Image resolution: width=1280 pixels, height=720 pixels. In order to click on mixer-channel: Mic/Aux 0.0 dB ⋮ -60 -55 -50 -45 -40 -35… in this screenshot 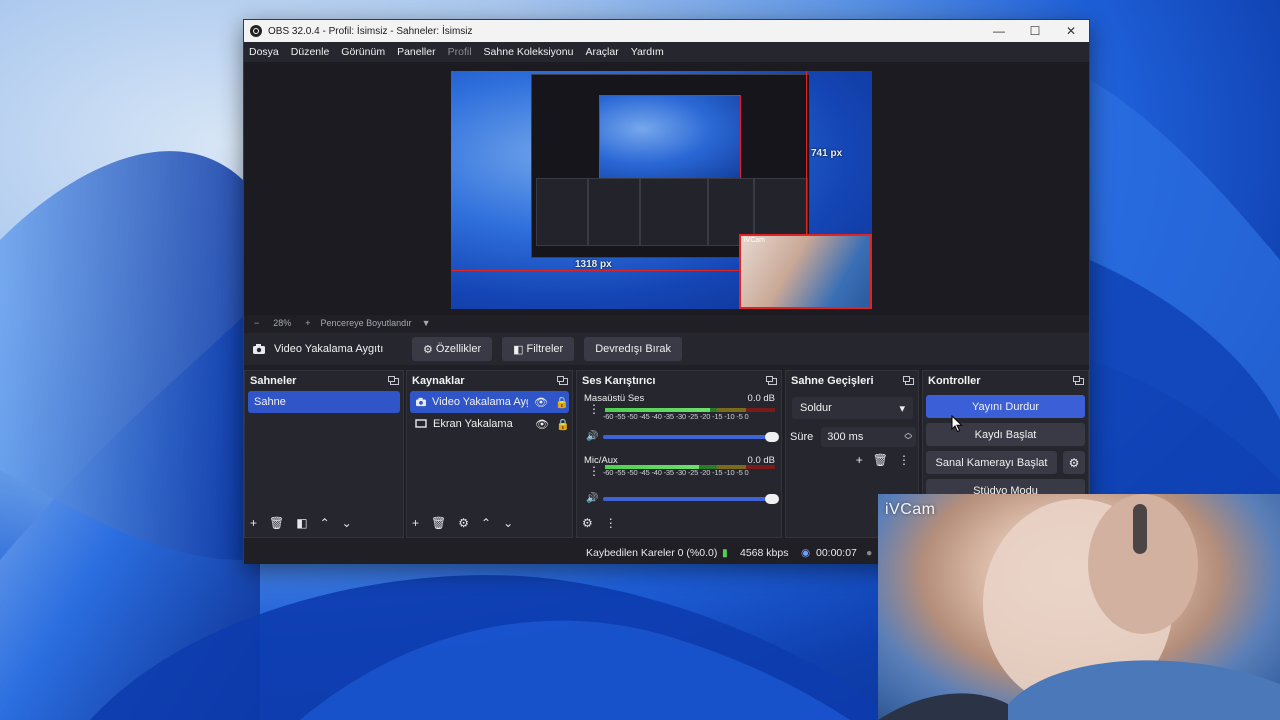, I will do `click(679, 483)`.